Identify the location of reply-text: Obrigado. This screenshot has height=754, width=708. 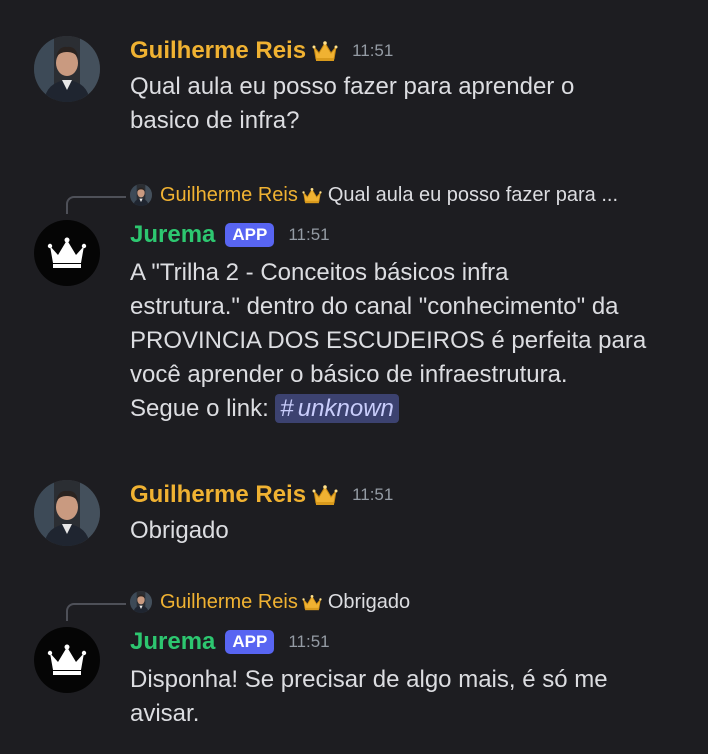
(369, 601).